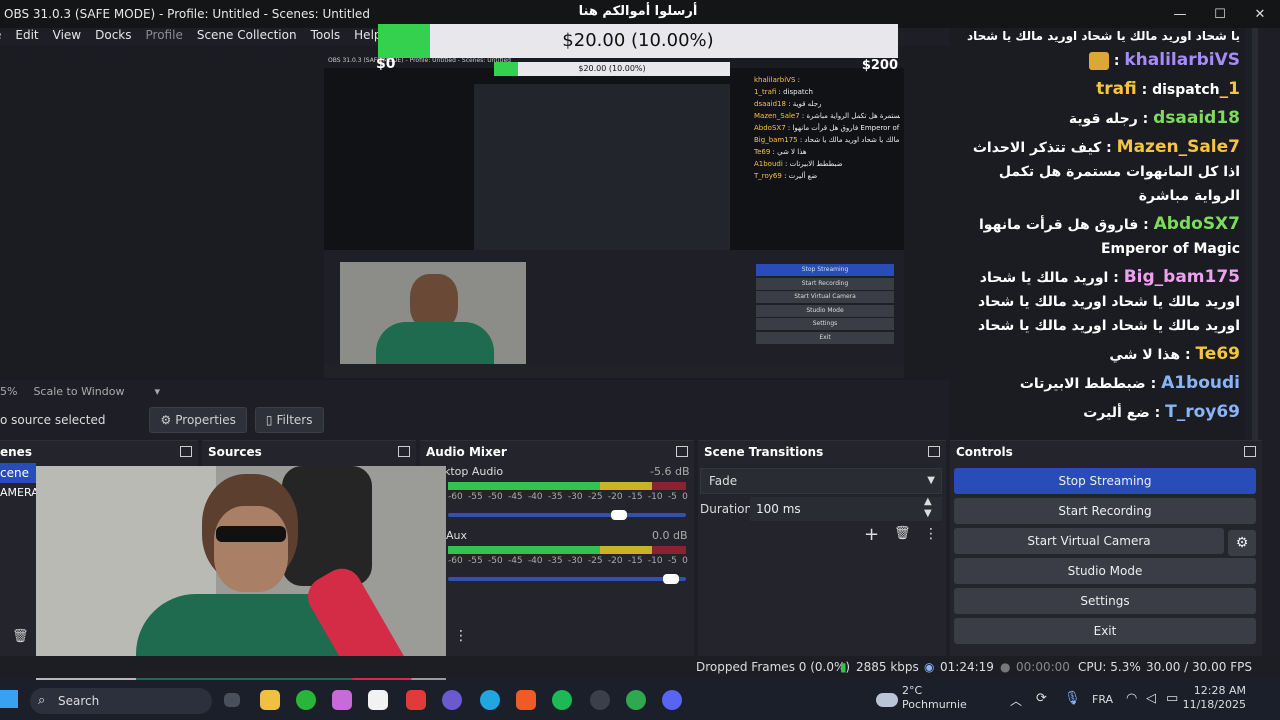 This screenshot has height=720, width=1280. Describe the element at coordinates (1105, 511) in the screenshot. I see `start-recording-button: Start Recording` at that location.